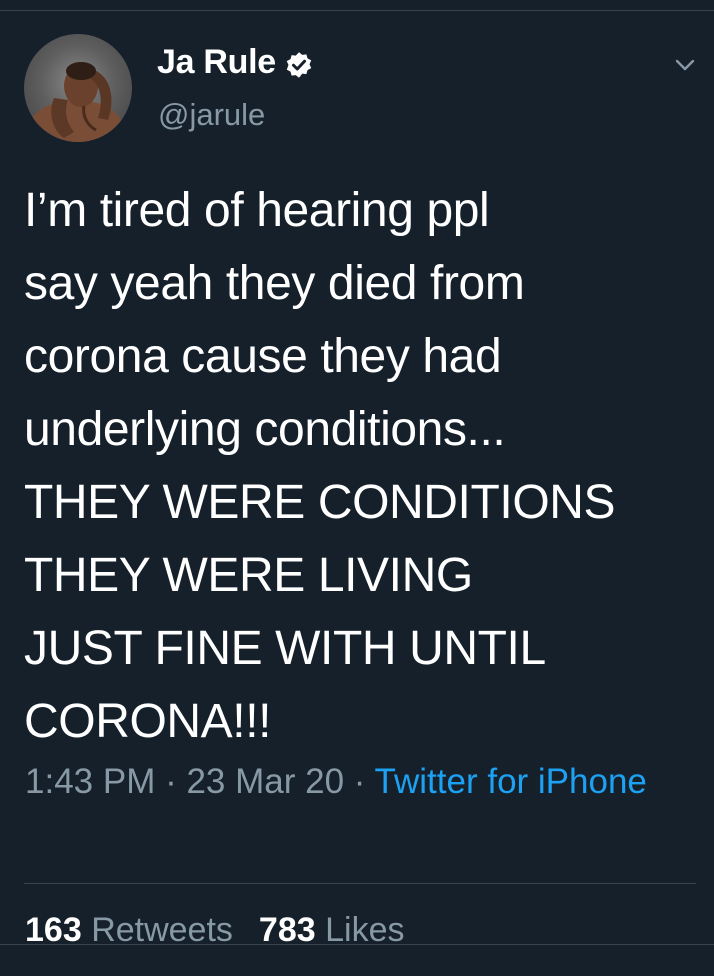 The image size is (714, 976). I want to click on verified-badge-icon, so click(299, 62).